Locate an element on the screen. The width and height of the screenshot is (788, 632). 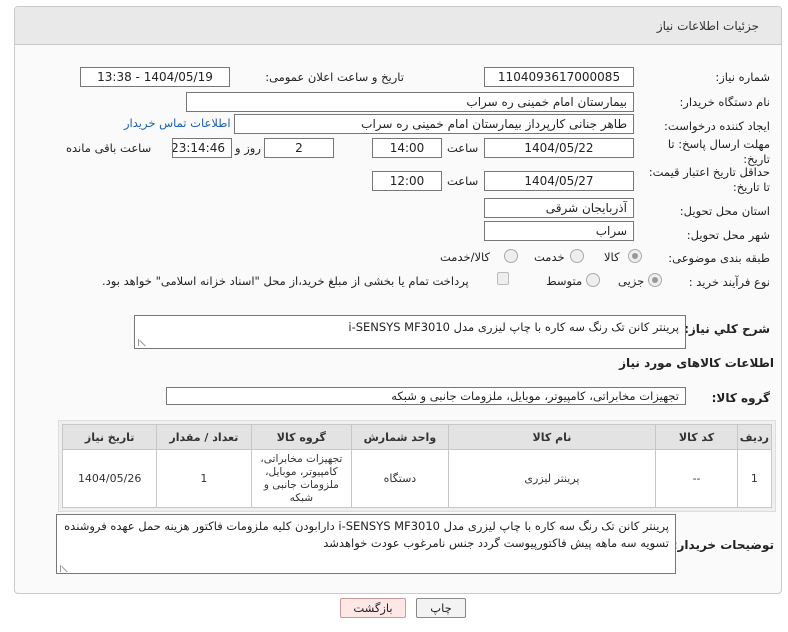
resize-handle is located at coordinates (141, 342).